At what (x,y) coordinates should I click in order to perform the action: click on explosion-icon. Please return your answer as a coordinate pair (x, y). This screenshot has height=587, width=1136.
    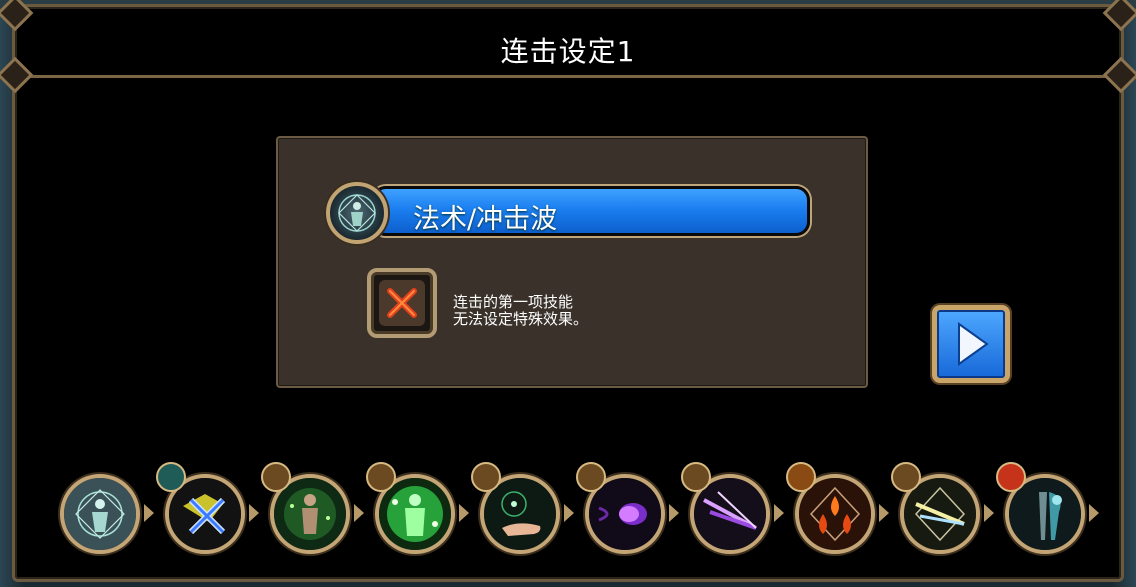
    Looking at the image, I should click on (1011, 477).